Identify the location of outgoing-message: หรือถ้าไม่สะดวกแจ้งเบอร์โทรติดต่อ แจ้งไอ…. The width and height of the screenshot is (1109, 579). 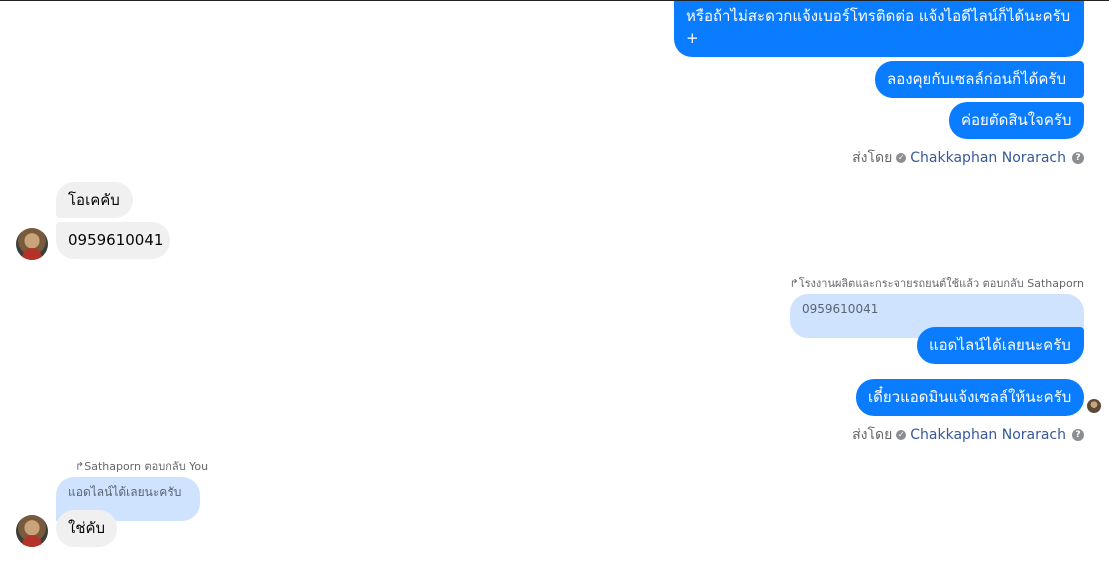
(879, 29).